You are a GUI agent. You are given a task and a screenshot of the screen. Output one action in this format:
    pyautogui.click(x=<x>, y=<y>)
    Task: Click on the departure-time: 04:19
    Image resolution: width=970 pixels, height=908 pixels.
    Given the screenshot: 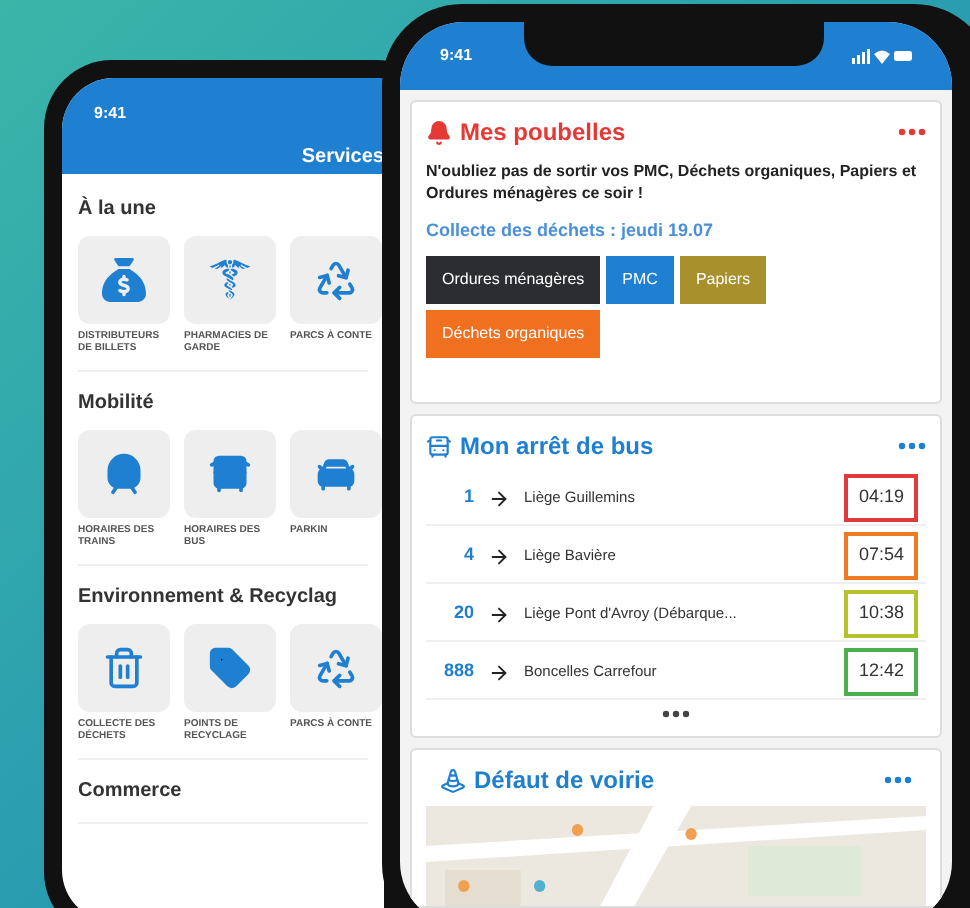 What is the action you would take?
    pyautogui.click(x=881, y=498)
    